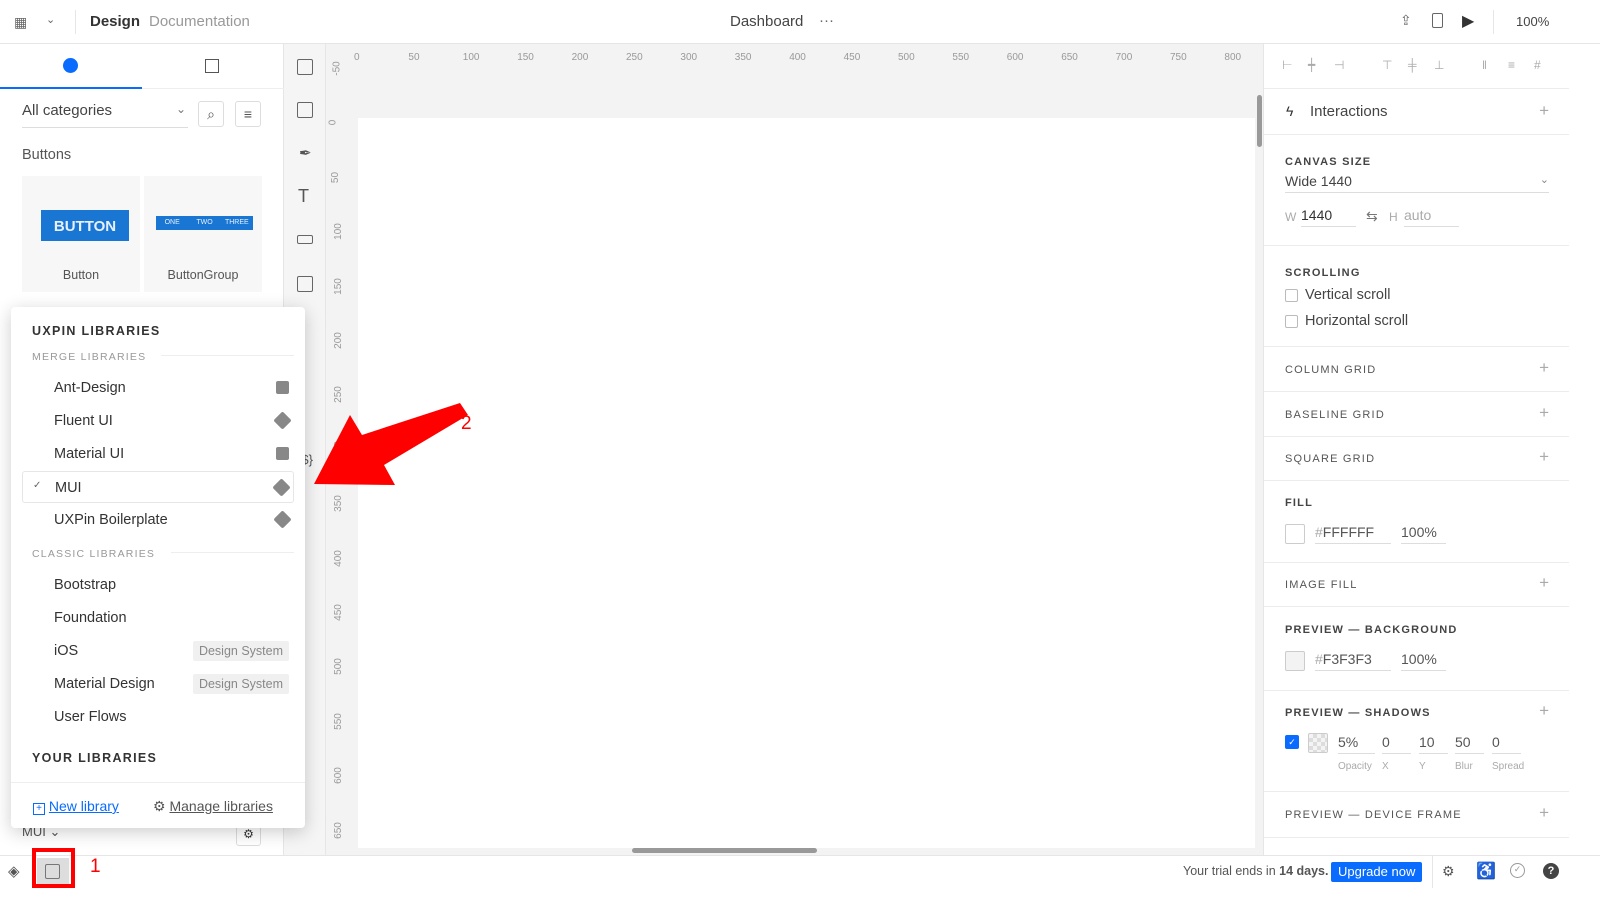 The width and height of the screenshot is (1600, 905). Describe the element at coordinates (211, 114) in the screenshot. I see `search-button: ⌕` at that location.